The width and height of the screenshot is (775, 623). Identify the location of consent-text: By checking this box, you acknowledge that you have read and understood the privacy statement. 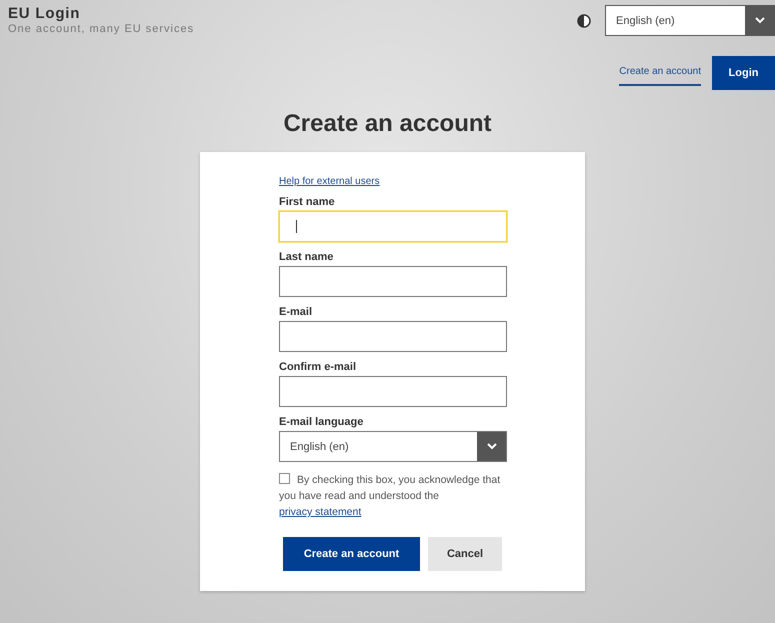
(390, 496).